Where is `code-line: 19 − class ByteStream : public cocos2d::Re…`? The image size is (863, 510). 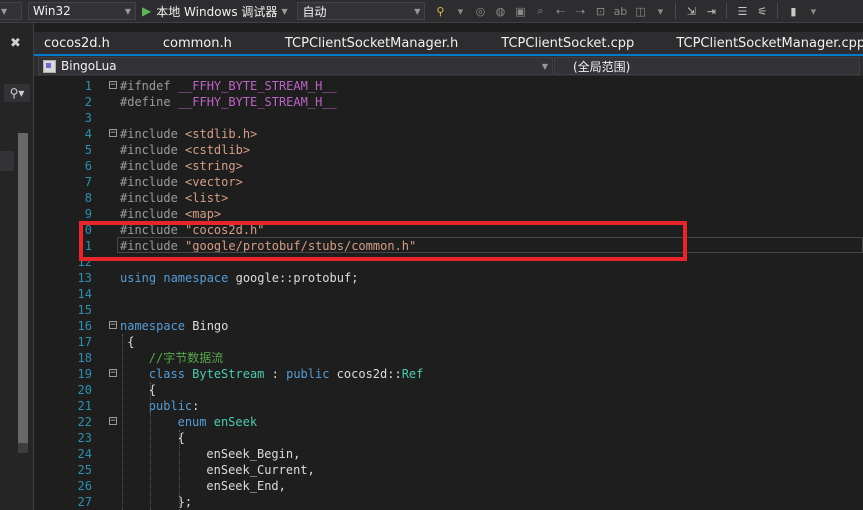 code-line: 19 − class ByteStream : public cocos2d::Re… is located at coordinates (448, 374).